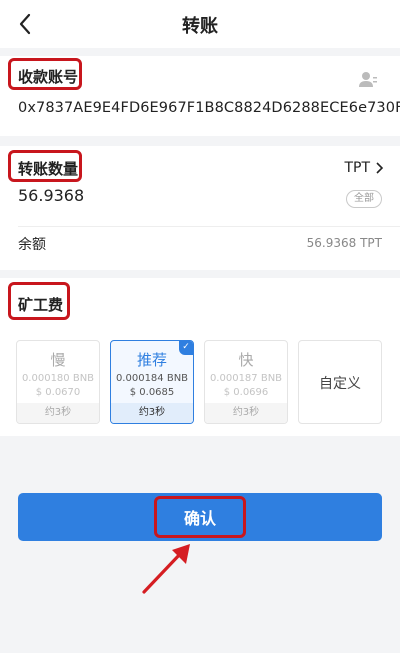  Describe the element at coordinates (200, 517) in the screenshot. I see `highlight-box-confirm` at that location.